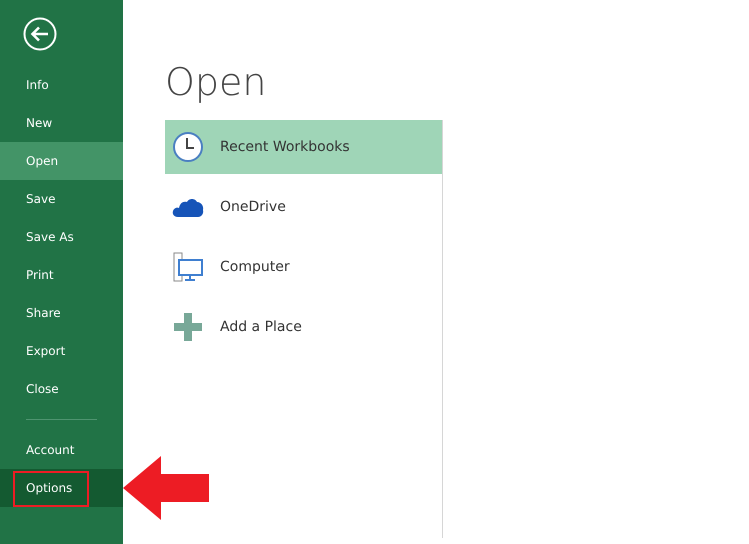 This screenshot has height=544, width=749. What do you see at coordinates (61, 161) in the screenshot?
I see `menu-item: Open` at bounding box center [61, 161].